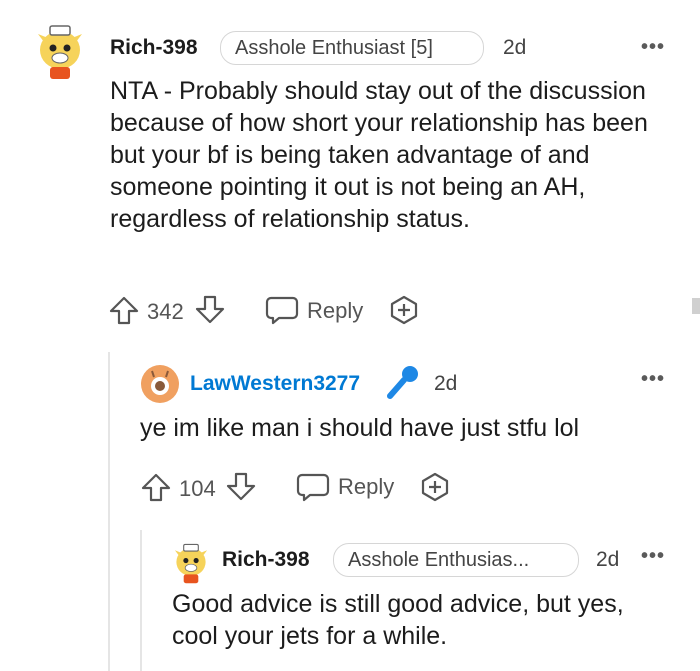 This screenshot has width=700, height=671. I want to click on microphone-icon, so click(402, 382).